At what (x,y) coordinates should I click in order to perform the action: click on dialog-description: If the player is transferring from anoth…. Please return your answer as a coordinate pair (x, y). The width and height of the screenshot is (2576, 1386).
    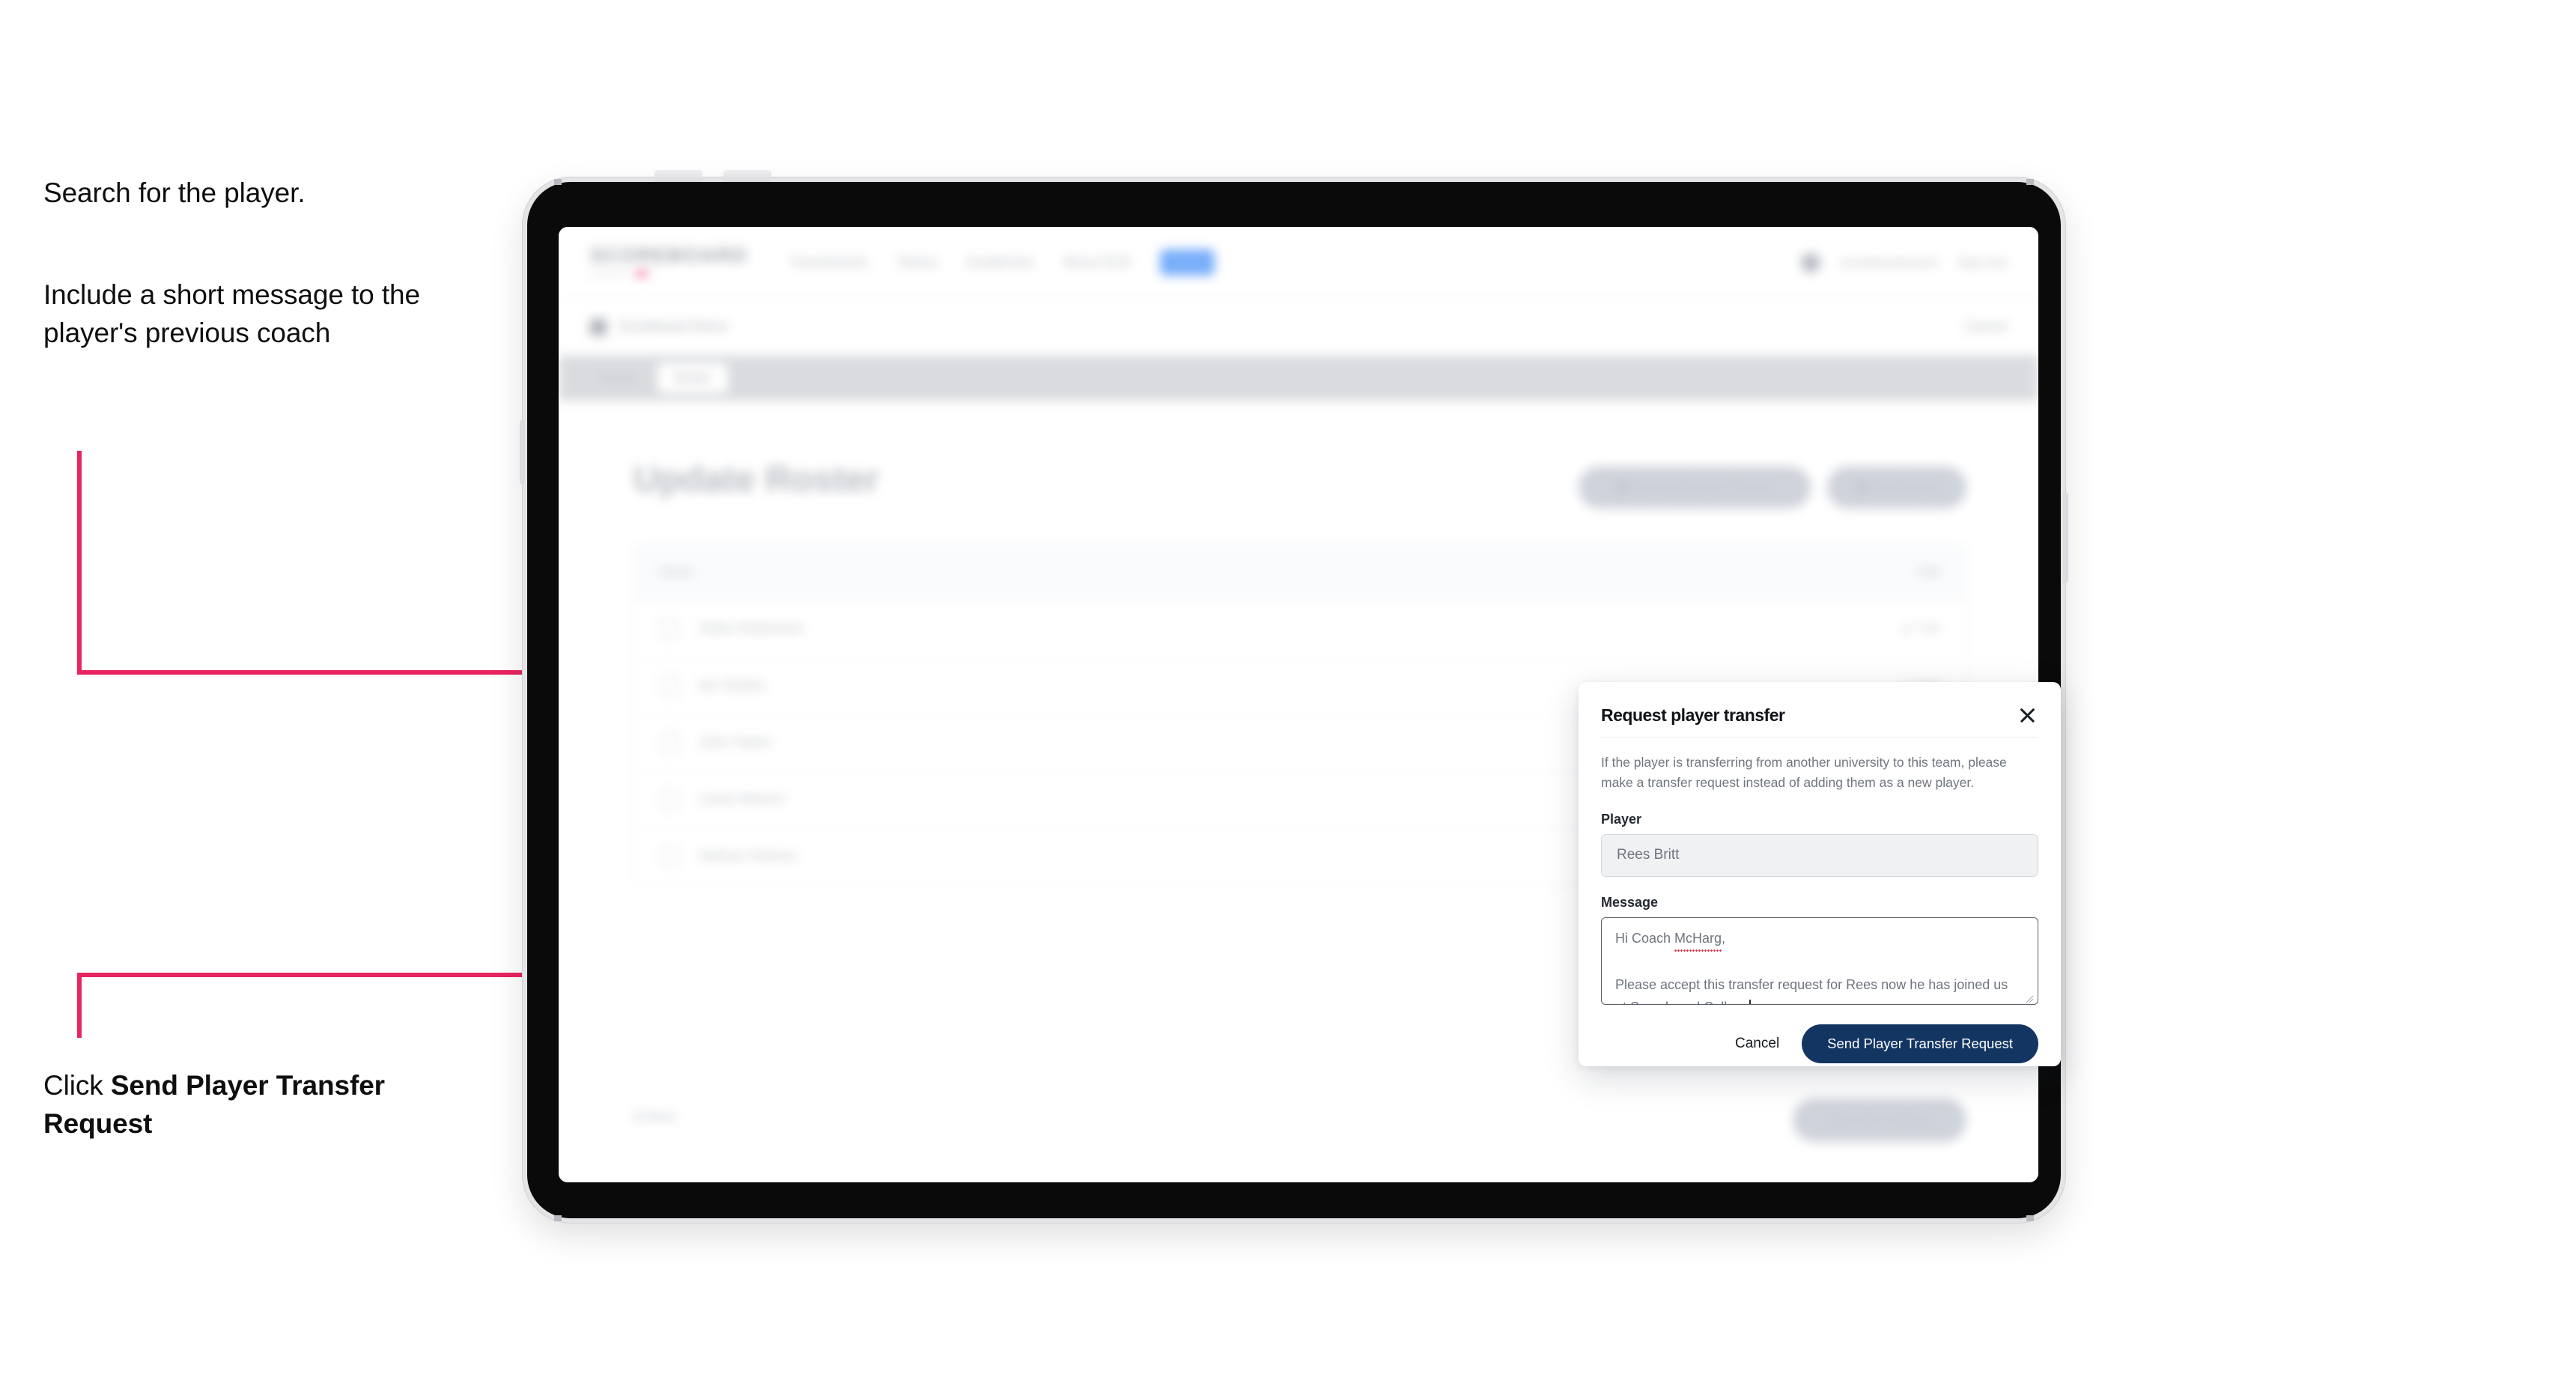
    Looking at the image, I should click on (1804, 773).